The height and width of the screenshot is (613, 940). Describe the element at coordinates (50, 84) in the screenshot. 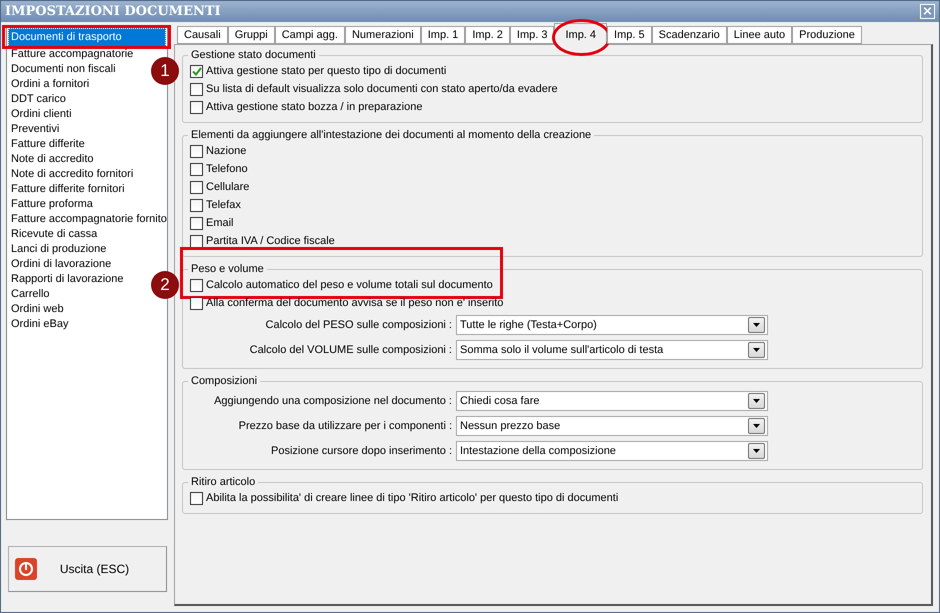

I see `list-item: Ordini a fornitori` at that location.